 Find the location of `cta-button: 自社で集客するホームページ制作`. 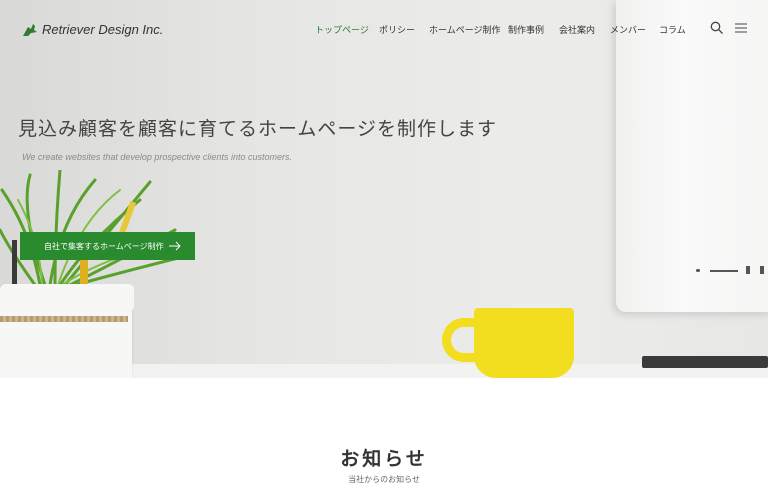

cta-button: 自社で集客するホームページ制作 is located at coordinates (107, 246).